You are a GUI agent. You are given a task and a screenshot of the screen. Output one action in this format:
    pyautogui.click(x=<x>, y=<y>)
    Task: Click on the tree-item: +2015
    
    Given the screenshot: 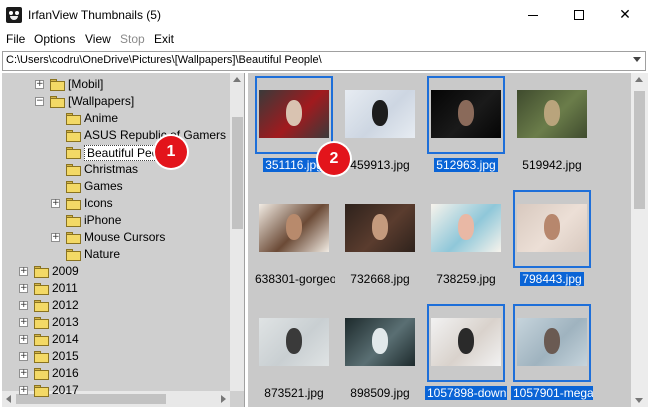 What is the action you would take?
    pyautogui.click(x=116, y=356)
    